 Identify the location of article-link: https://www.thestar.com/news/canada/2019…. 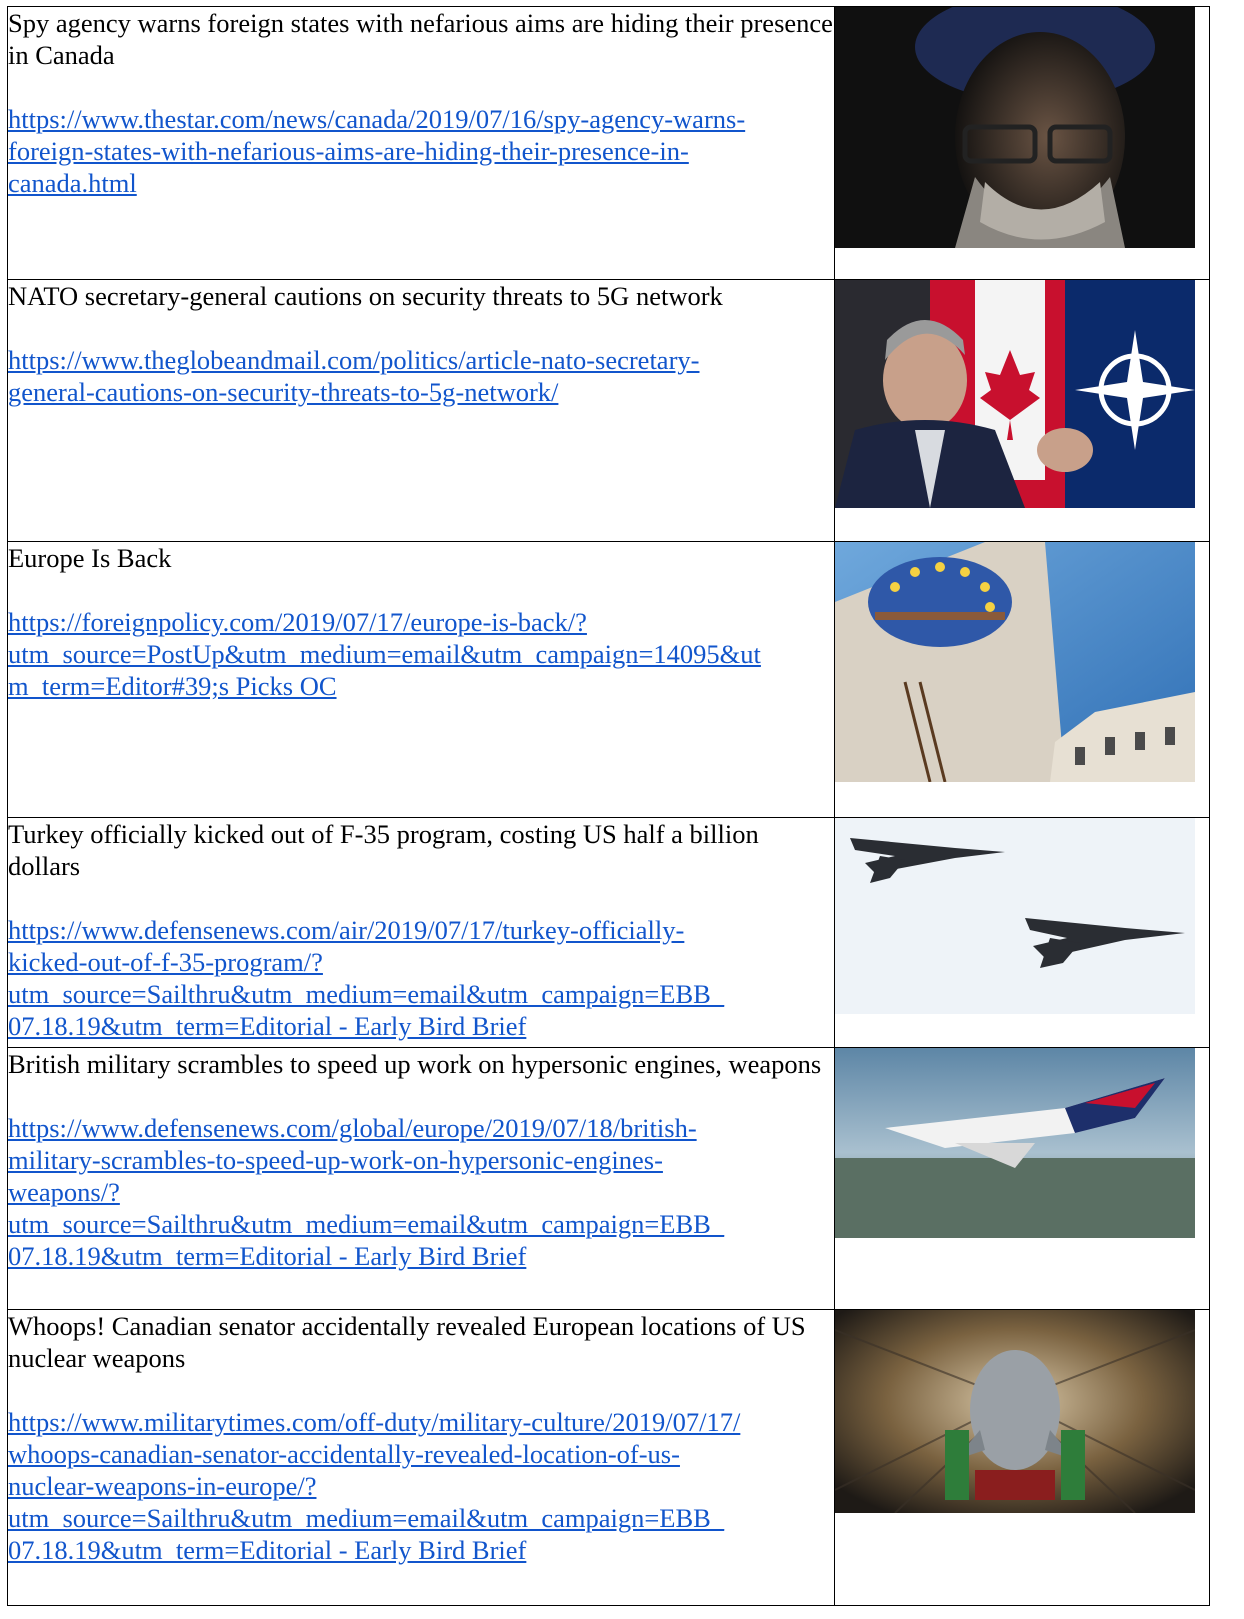
(421, 151).